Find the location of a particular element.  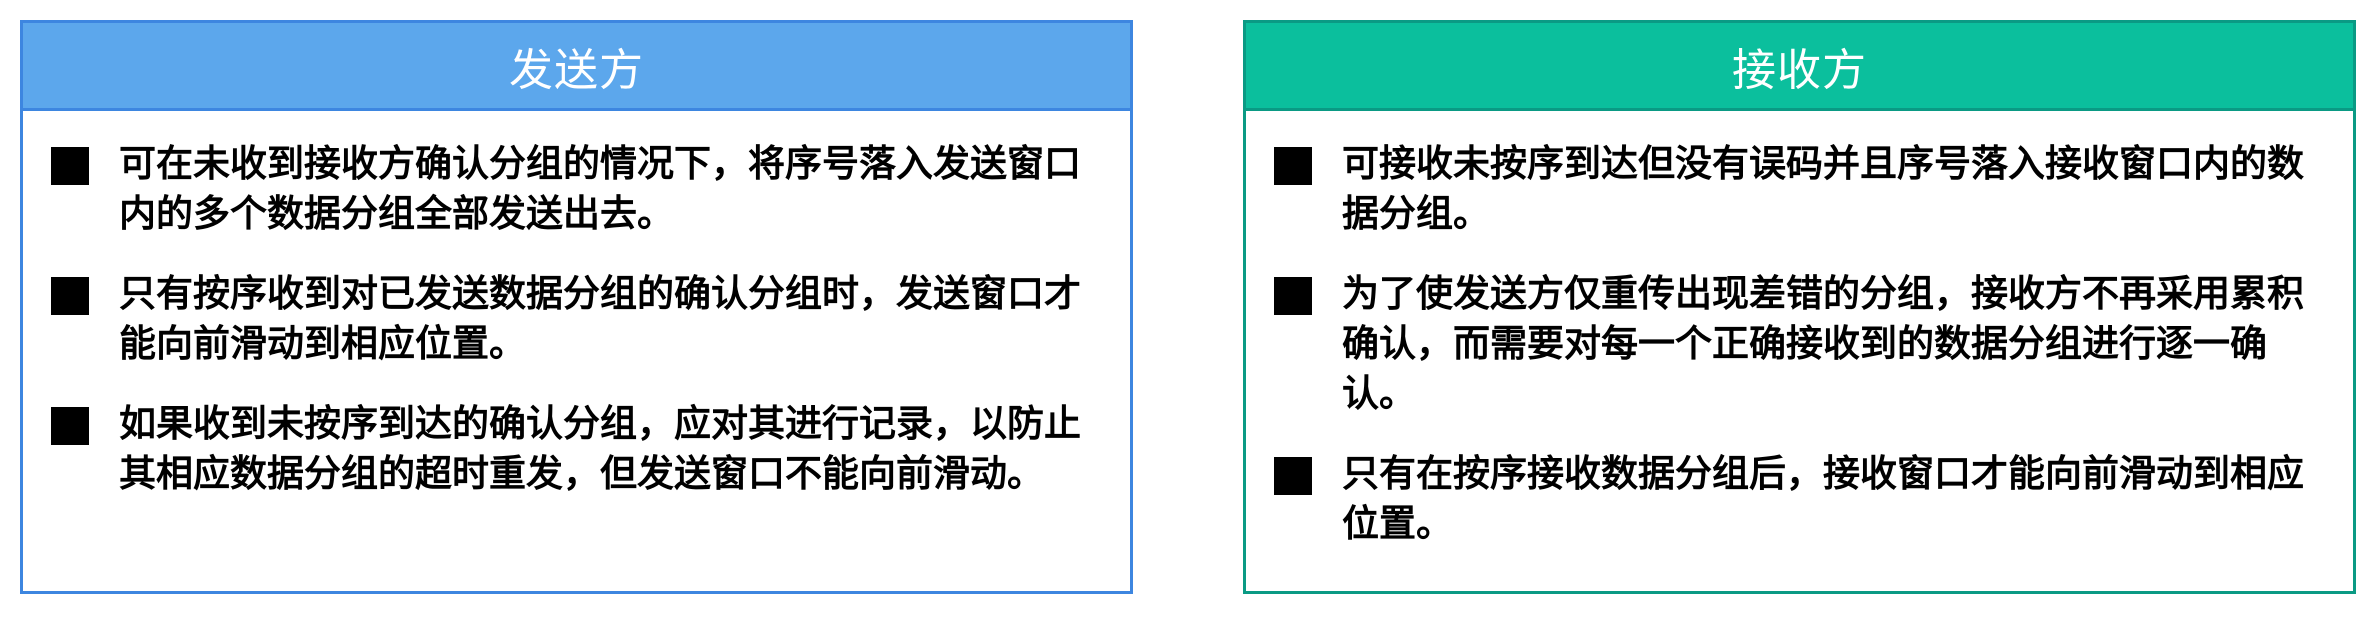

sender-rule-text: 只有按序收到对已发送数据分组的确认分组时，发送窗口才能向前滑动到相应位置。 is located at coordinates (600, 318).